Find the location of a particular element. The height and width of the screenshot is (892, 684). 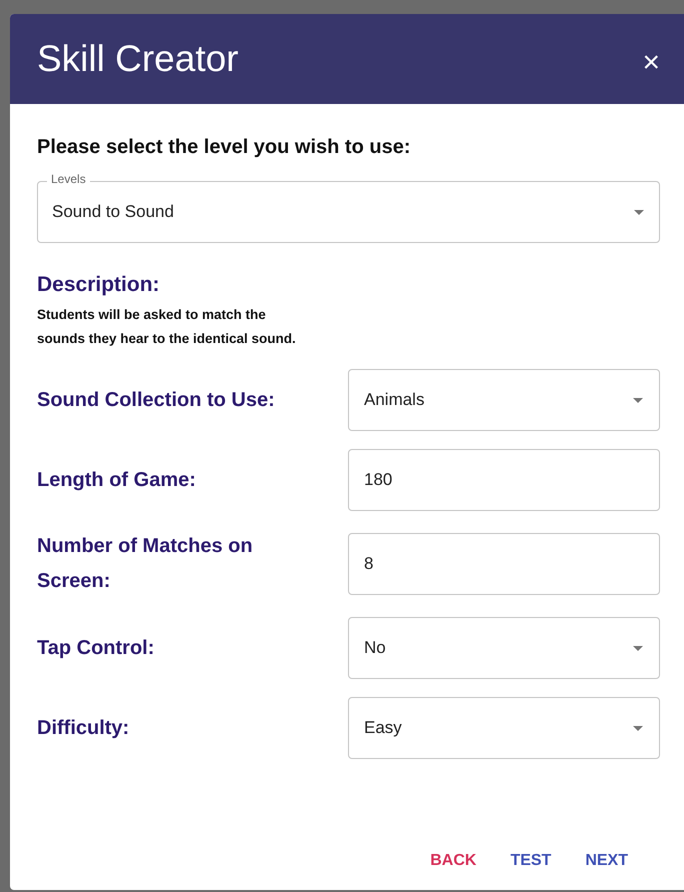

setting-label: Length of Game: is located at coordinates (117, 480).